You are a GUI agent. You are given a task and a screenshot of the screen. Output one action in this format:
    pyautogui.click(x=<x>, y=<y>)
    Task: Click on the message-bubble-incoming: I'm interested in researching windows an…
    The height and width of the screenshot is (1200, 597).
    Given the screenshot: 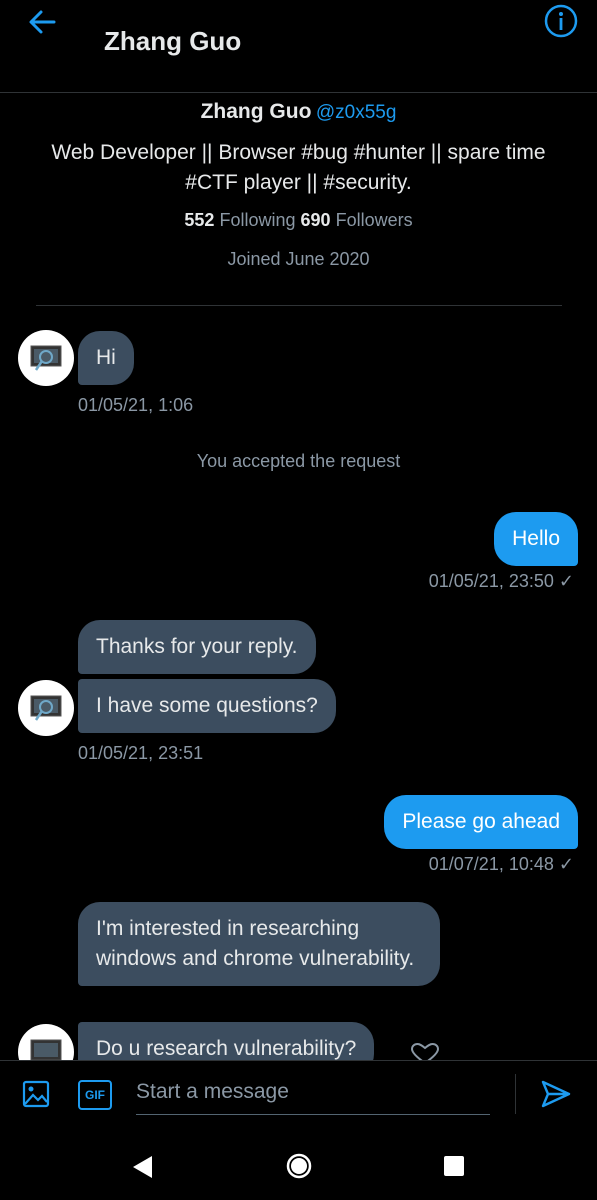 What is the action you would take?
    pyautogui.click(x=259, y=944)
    